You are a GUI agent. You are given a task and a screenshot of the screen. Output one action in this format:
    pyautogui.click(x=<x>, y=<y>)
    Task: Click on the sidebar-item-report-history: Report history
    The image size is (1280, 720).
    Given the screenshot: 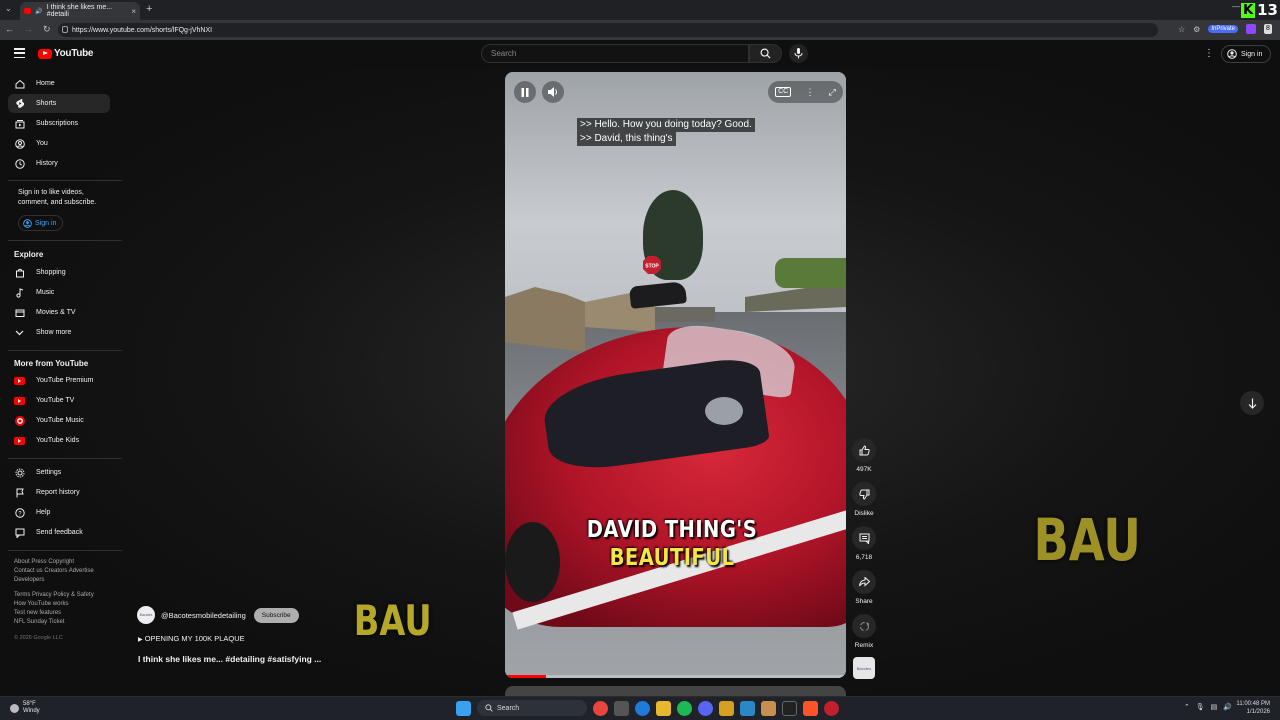 What is the action you would take?
    pyautogui.click(x=59, y=492)
    